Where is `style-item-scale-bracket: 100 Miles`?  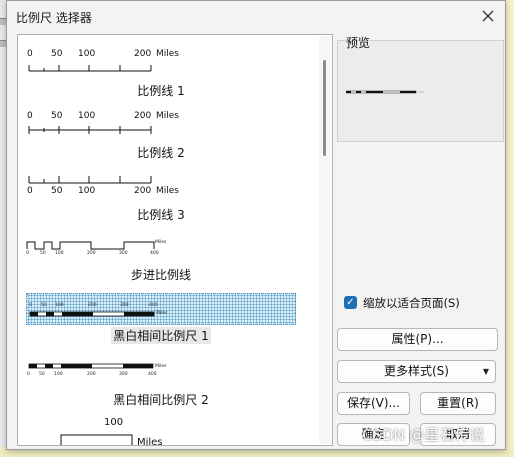
style-item-scale-bracket: 100 Miles is located at coordinates (167, 430).